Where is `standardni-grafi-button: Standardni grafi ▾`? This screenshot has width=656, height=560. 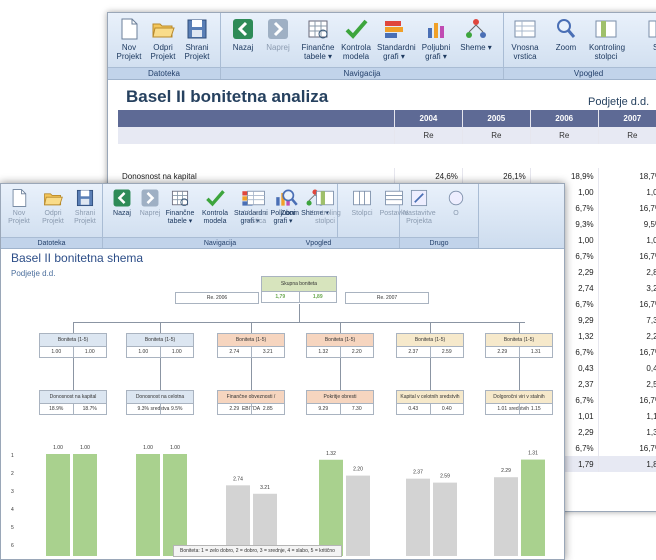
standardni-grafi-button: Standardni grafi ▾ is located at coordinates (396, 39).